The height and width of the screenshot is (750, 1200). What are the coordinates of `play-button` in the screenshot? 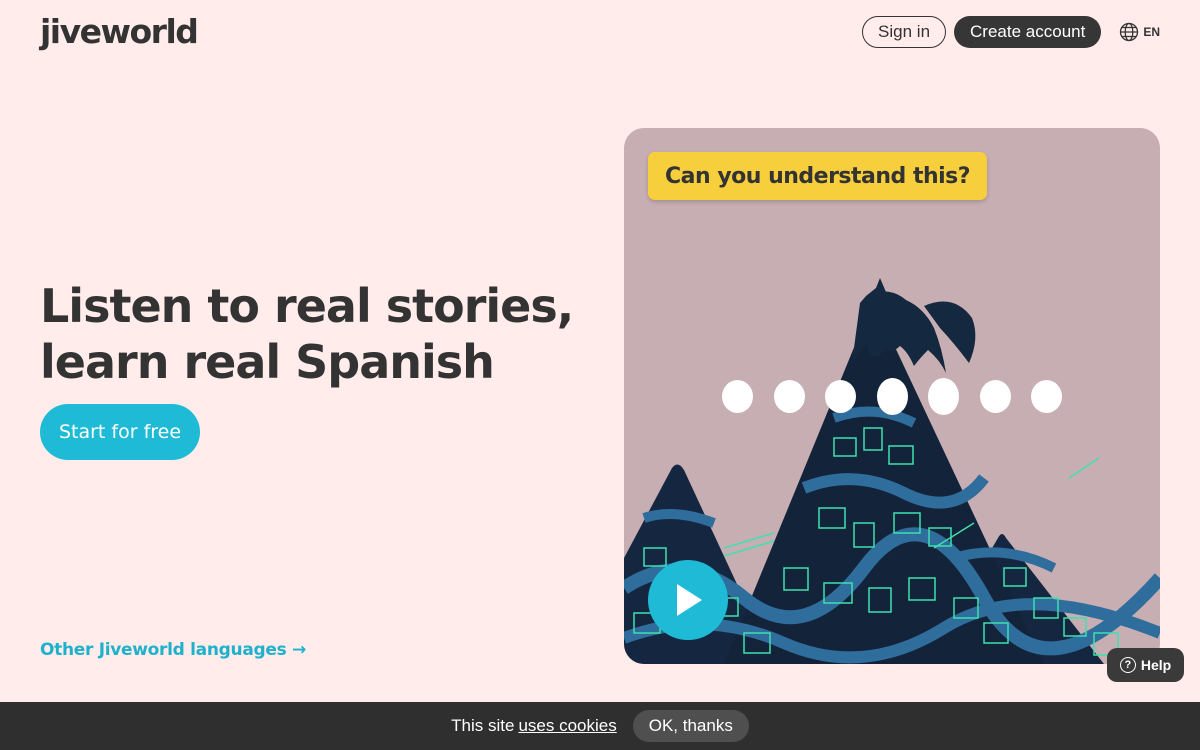 It's located at (688, 600).